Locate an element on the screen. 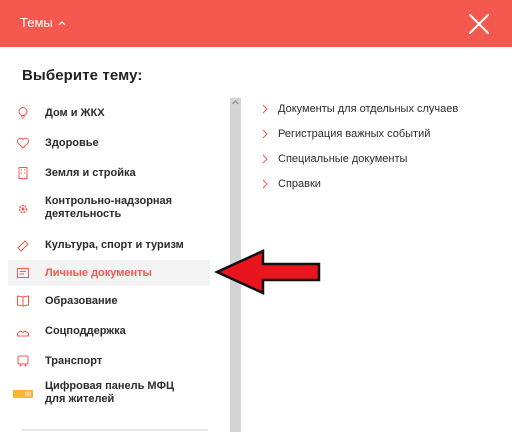 This screenshot has height=432, width=512. subtopic-label: Регистрация важных событий is located at coordinates (354, 134).